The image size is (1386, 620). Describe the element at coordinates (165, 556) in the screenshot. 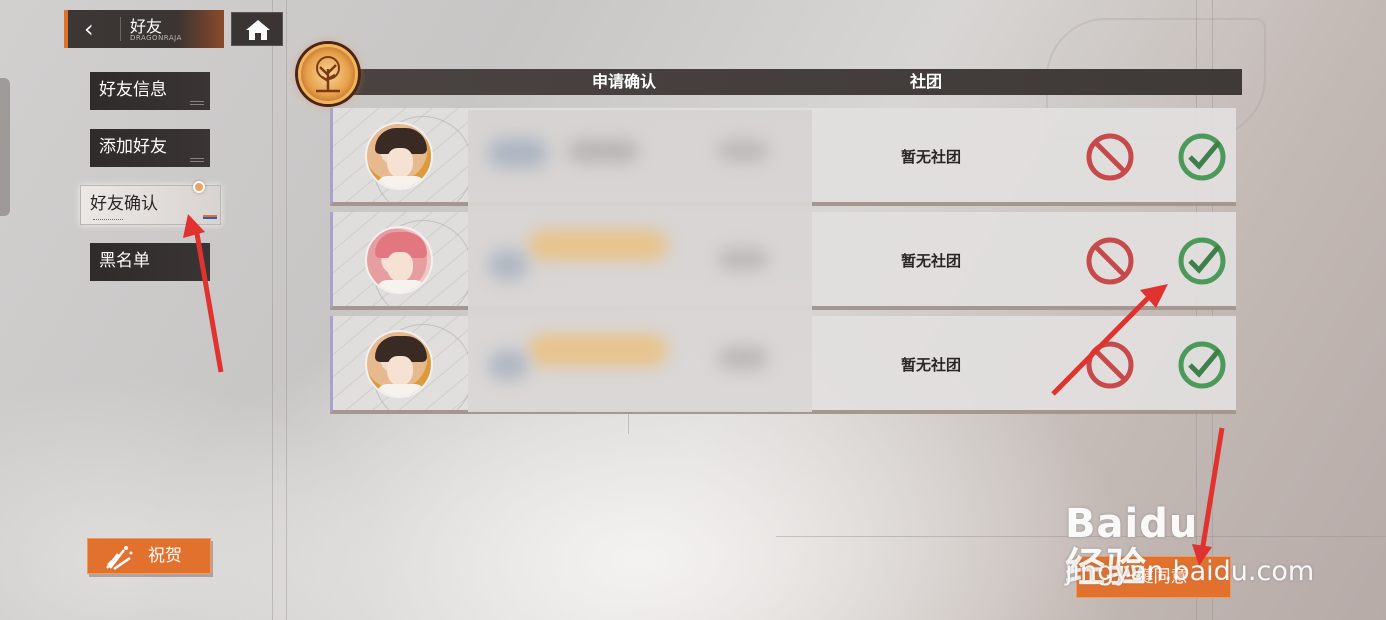

I see `celebrate-label: 祝贺` at that location.